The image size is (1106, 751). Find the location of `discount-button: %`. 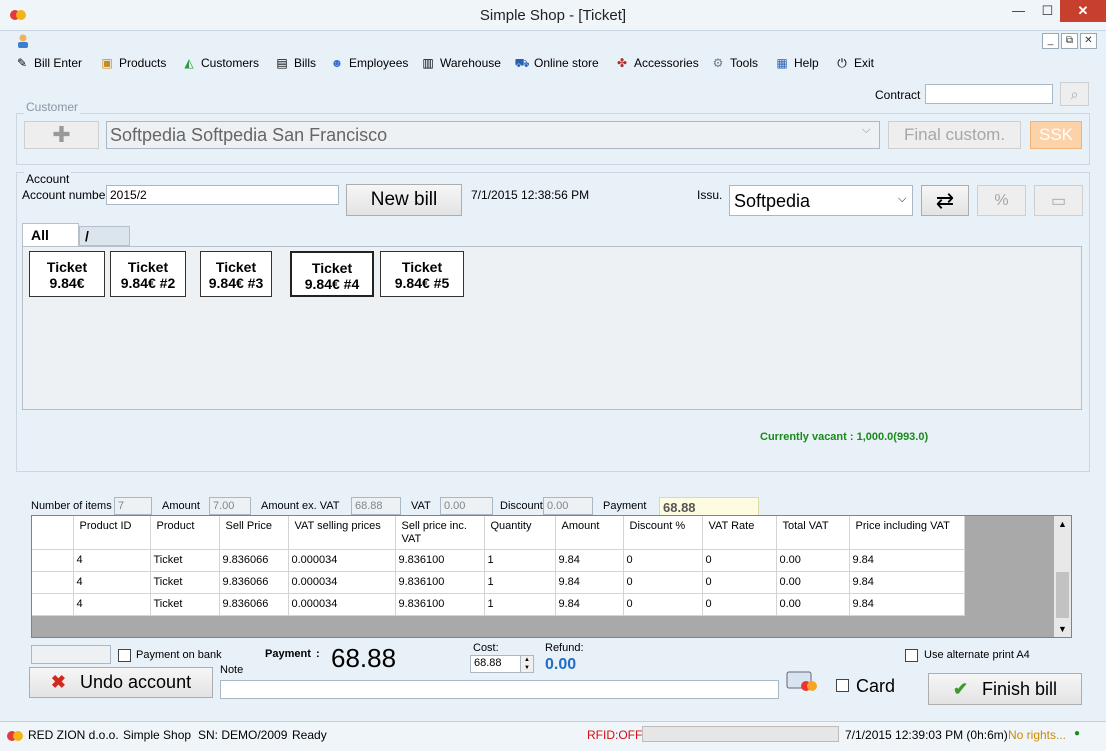

discount-button: % is located at coordinates (1001, 200).